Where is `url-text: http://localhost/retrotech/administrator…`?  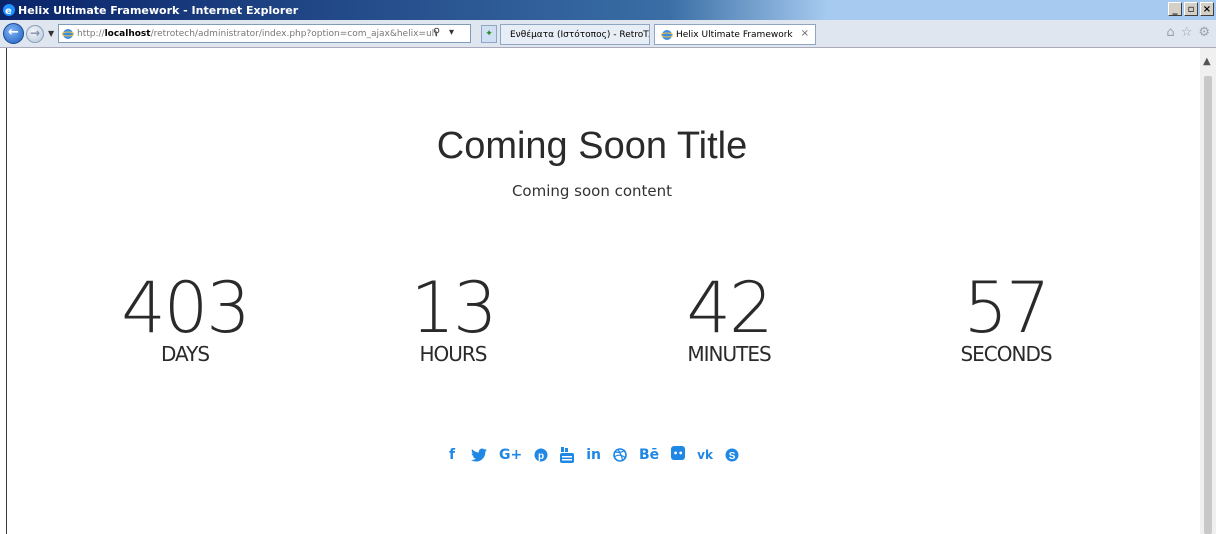
url-text: http://localhost/retrotech/administrator… is located at coordinates (257, 34).